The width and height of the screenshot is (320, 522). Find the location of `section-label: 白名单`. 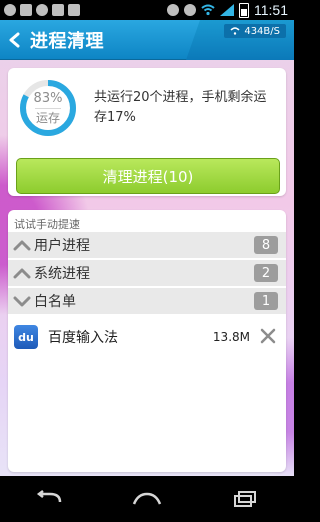

section-label: 白名单 is located at coordinates (55, 302).